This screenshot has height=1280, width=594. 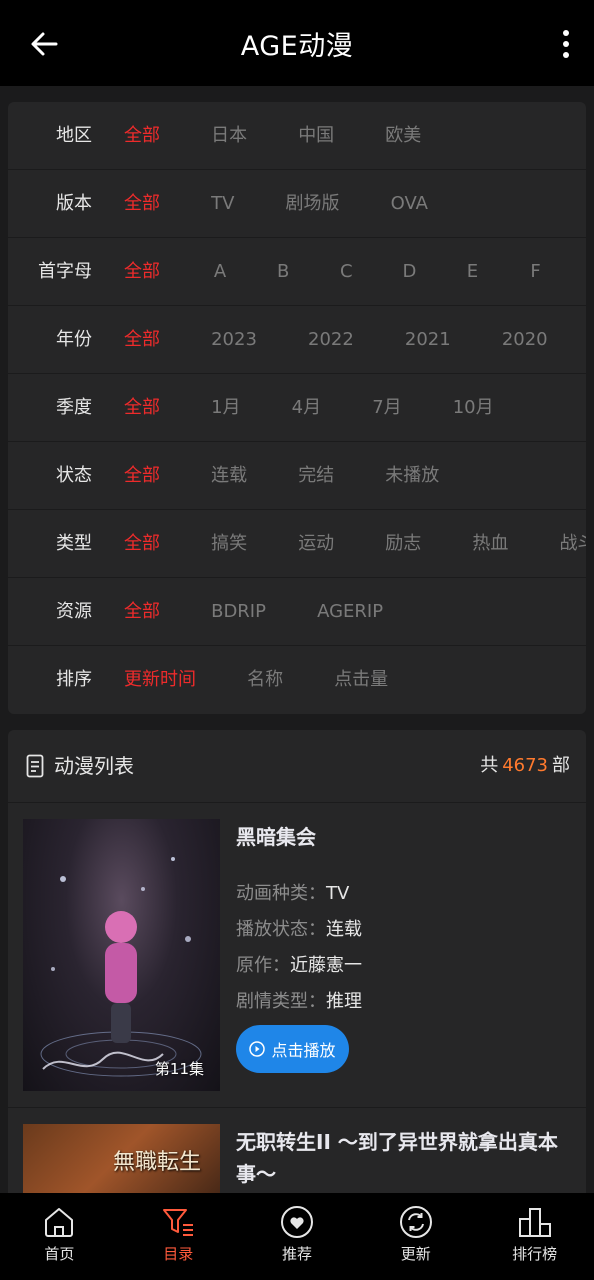 I want to click on filter-option: 更新时间, so click(x=160, y=679).